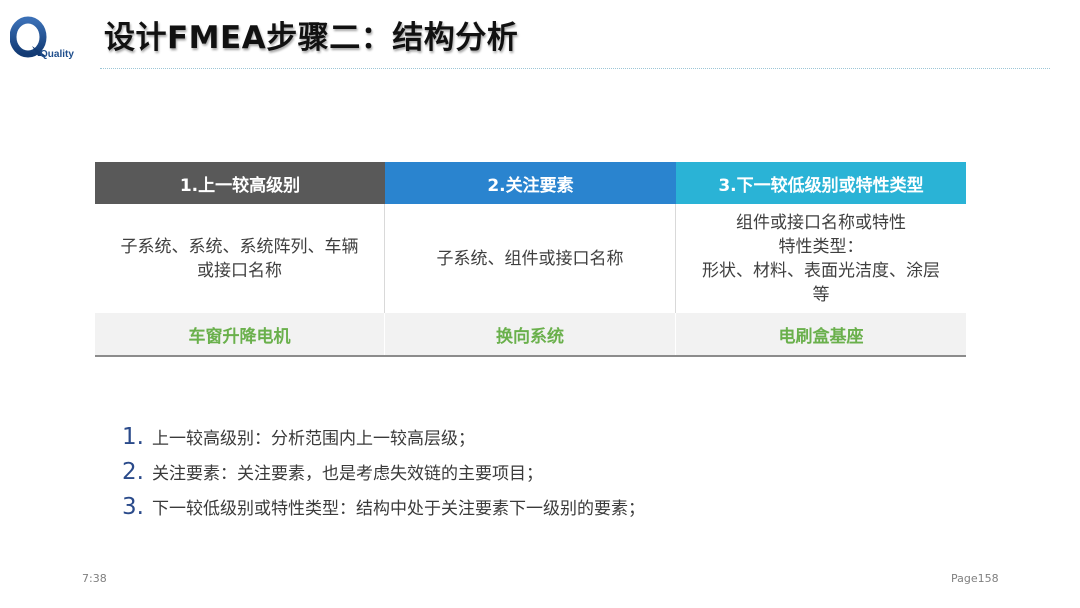  I want to click on description-line: 子系统、系统、系统阵列、车辆, so click(239, 246).